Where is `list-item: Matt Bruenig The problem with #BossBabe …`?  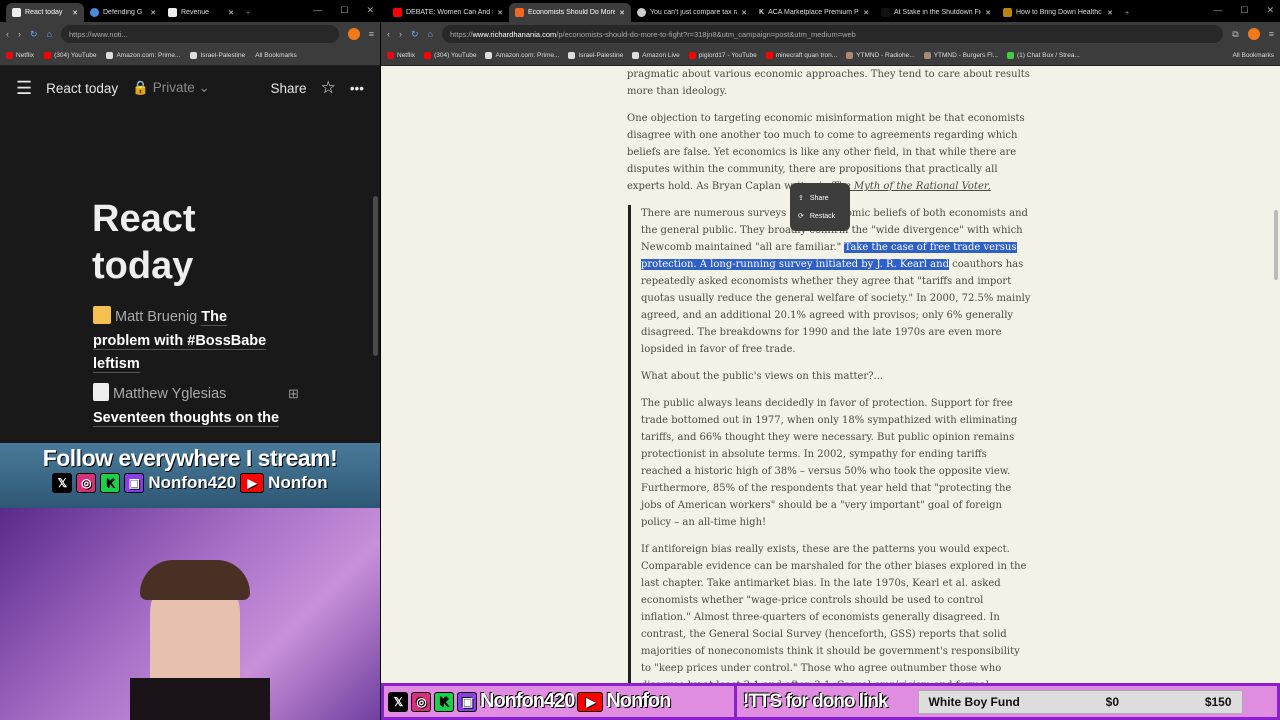
list-item: Matt Bruenig The problem with #BossBabe … is located at coordinates (188, 341).